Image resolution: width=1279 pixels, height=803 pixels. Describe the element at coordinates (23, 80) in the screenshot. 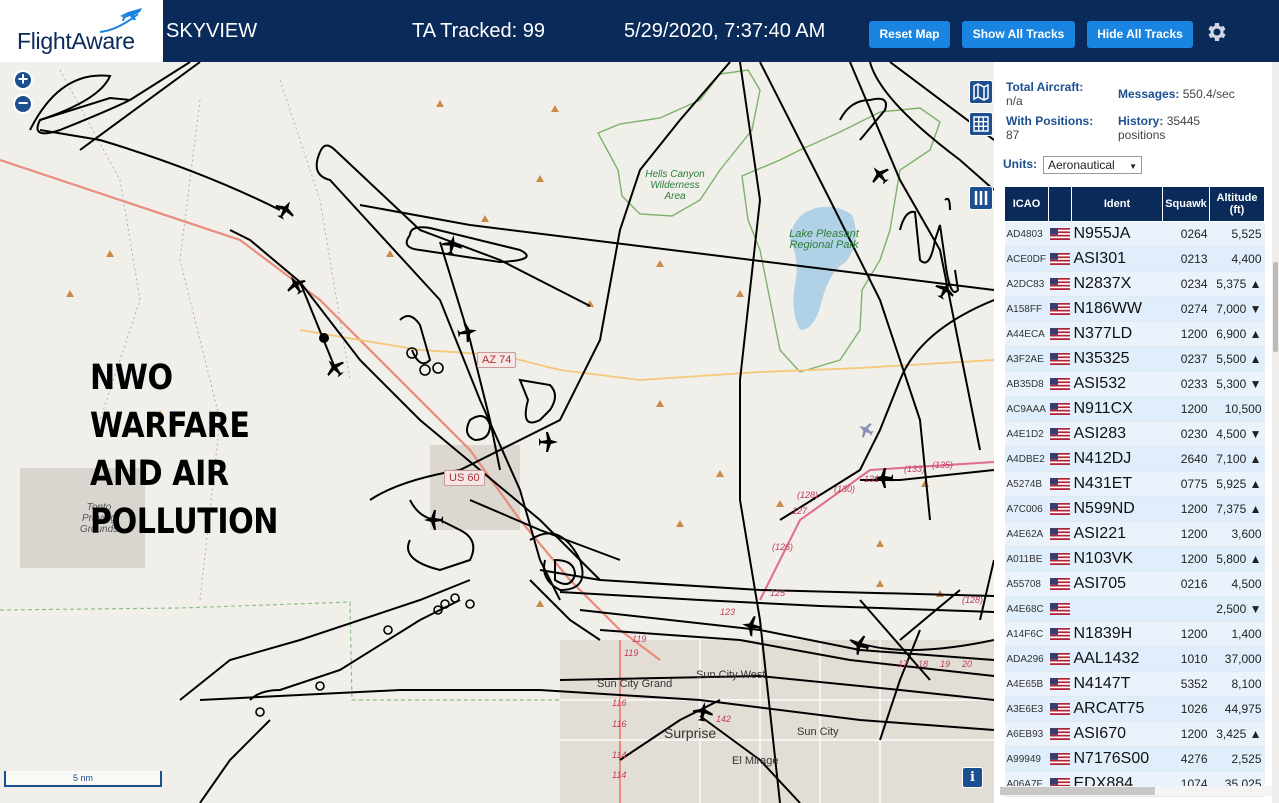

I see `zoom-in-button: +` at that location.